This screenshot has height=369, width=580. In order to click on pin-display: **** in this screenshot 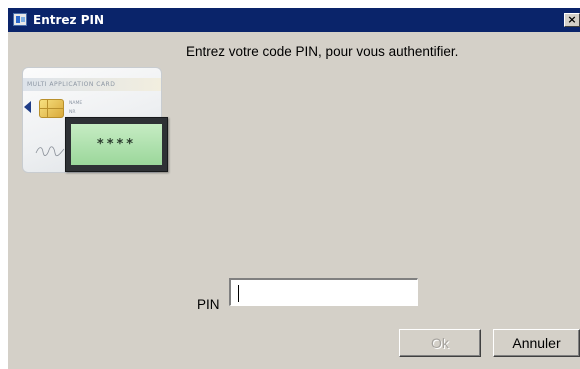, I will do `click(116, 144)`.